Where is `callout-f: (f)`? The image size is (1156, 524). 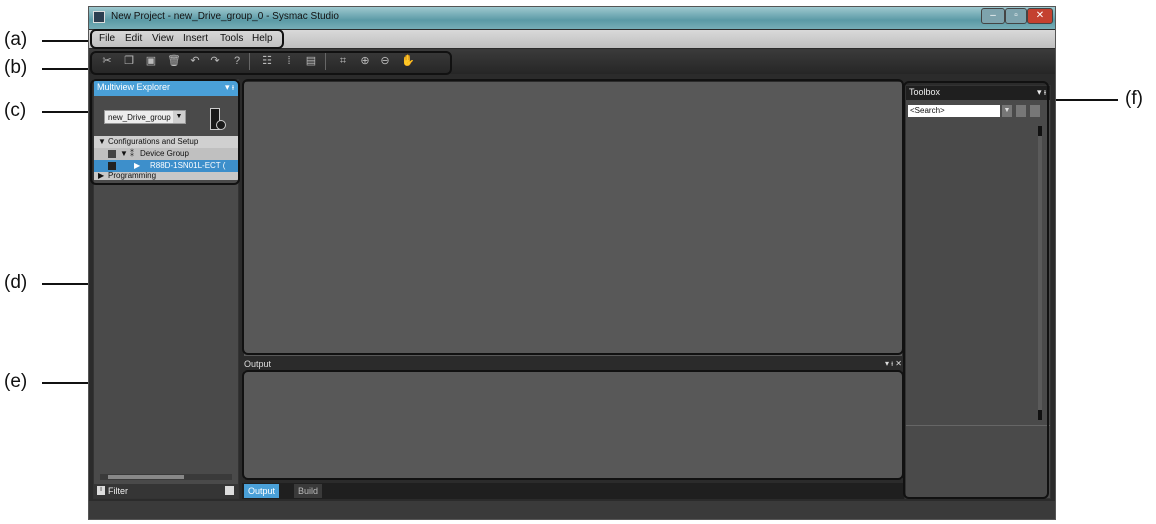 callout-f: (f) is located at coordinates (1134, 98).